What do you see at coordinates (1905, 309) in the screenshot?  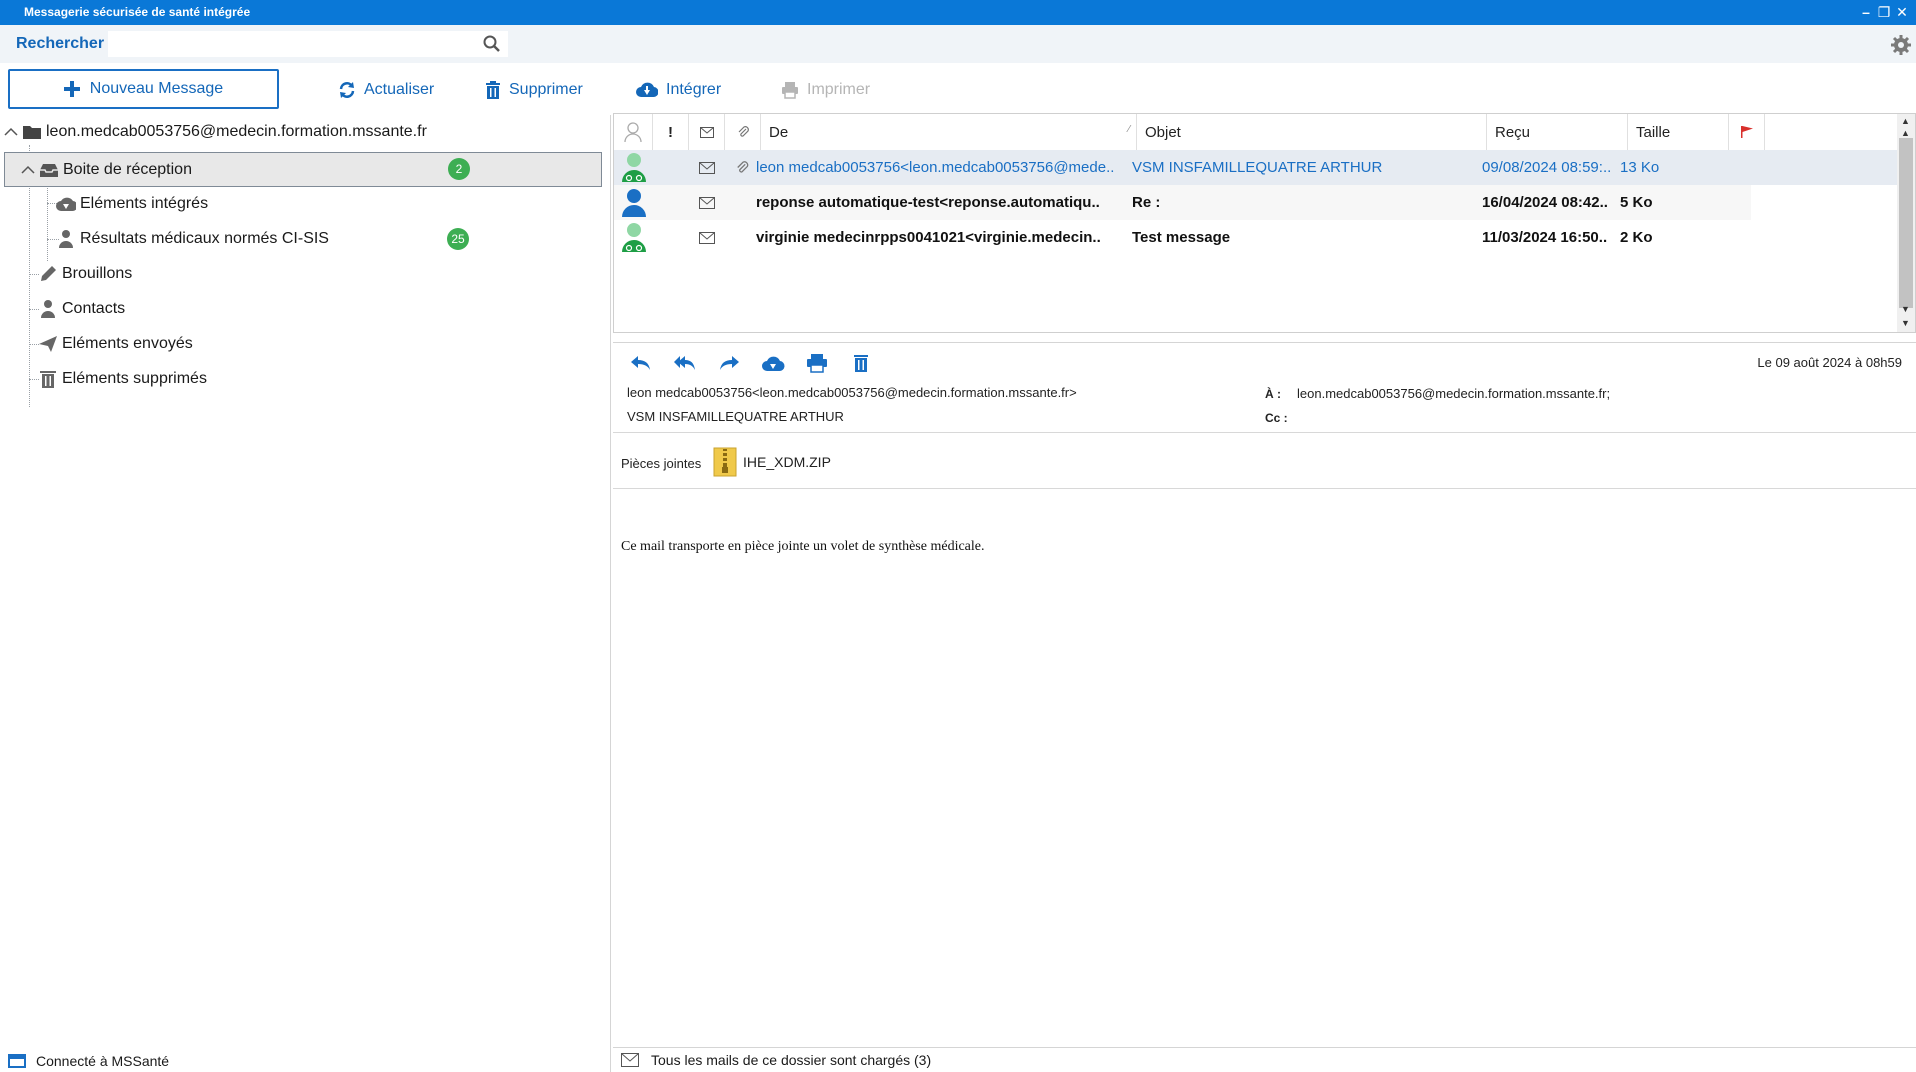 I see `scroll-bottom-icon: ▼` at bounding box center [1905, 309].